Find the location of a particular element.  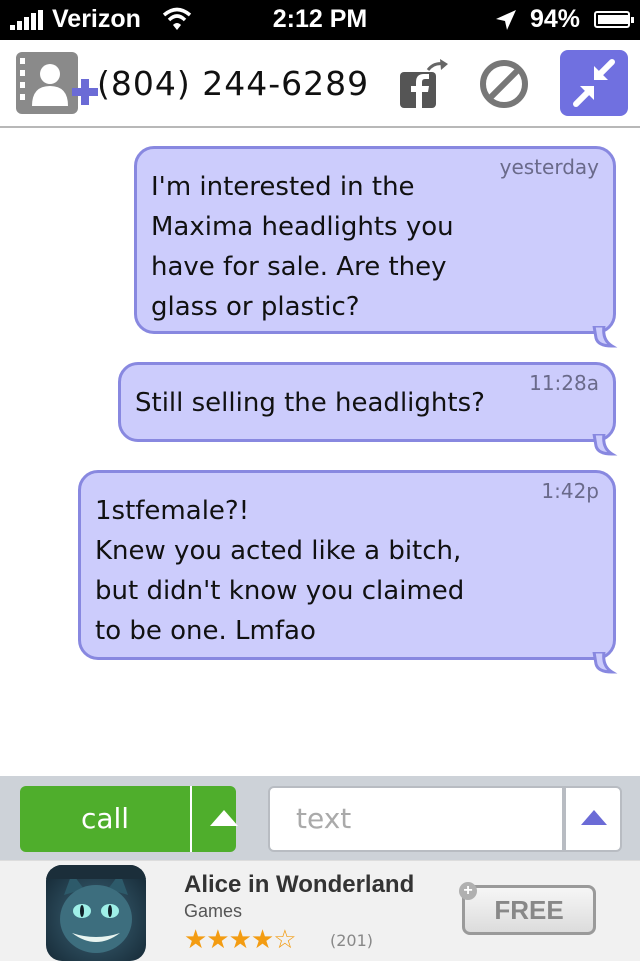

conversation-header: (804) 244-6289 is located at coordinates (320, 84).